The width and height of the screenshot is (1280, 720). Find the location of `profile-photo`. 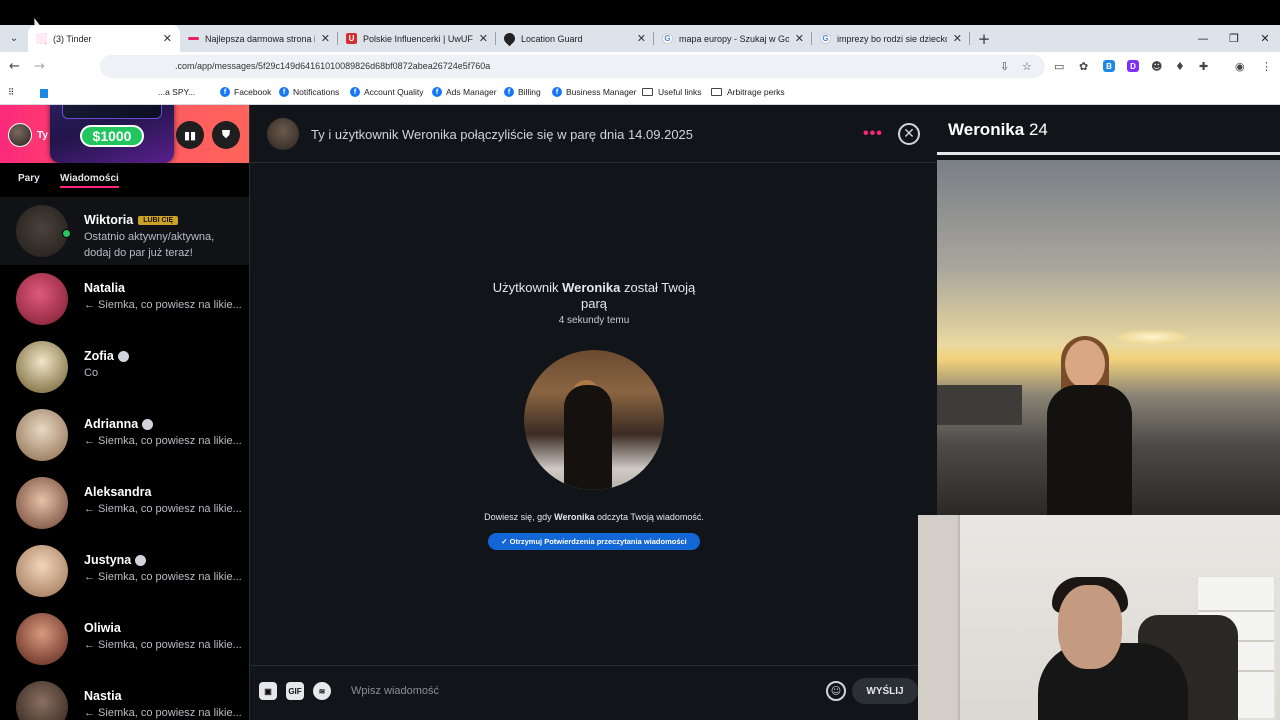

profile-photo is located at coordinates (1108, 337).